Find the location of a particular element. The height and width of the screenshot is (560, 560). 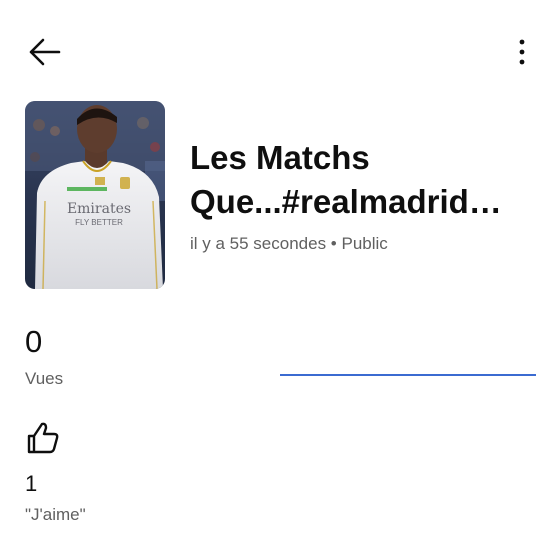

jersey-sponsor-text: Emirates is located at coordinates (99, 209).